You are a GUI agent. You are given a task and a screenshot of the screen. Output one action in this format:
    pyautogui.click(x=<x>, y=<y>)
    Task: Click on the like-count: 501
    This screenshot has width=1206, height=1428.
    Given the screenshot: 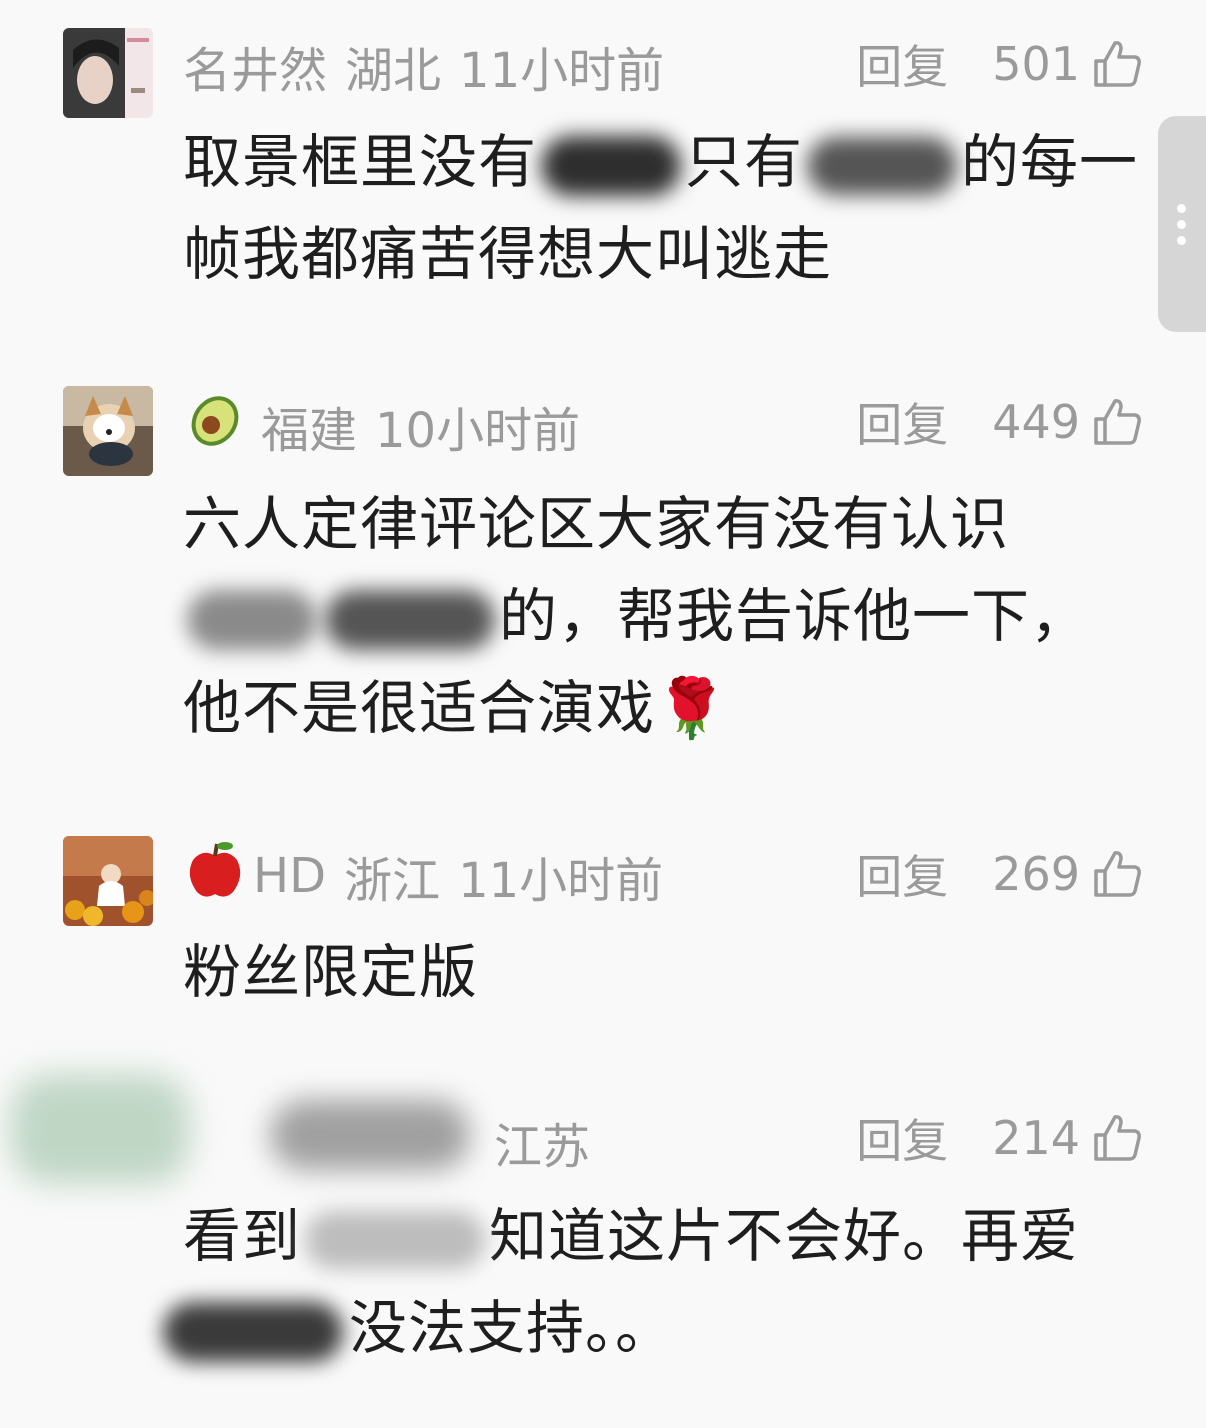 What is the action you would take?
    pyautogui.click(x=1036, y=64)
    